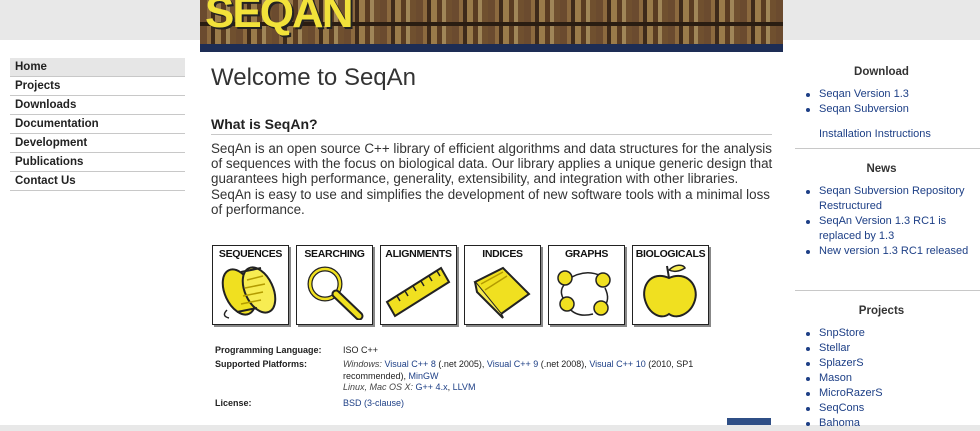  Describe the element at coordinates (264, 124) in the screenshot. I see `section-title: What is SeqAn?` at that location.